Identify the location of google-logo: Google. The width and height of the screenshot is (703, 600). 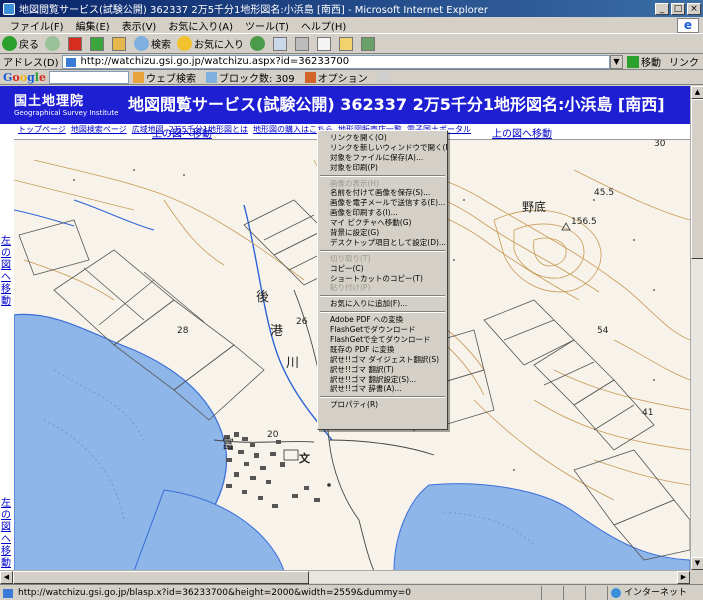
(24, 77).